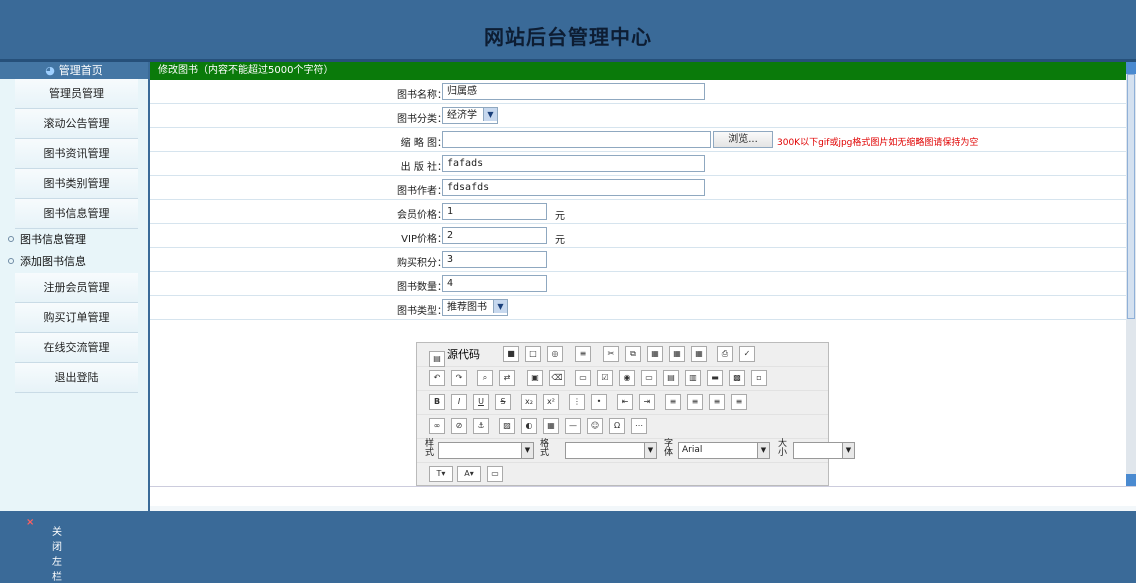 Image resolution: width=1136 pixels, height=583 pixels. Describe the element at coordinates (511, 354) in the screenshot. I see `save-icon: ■` at that location.